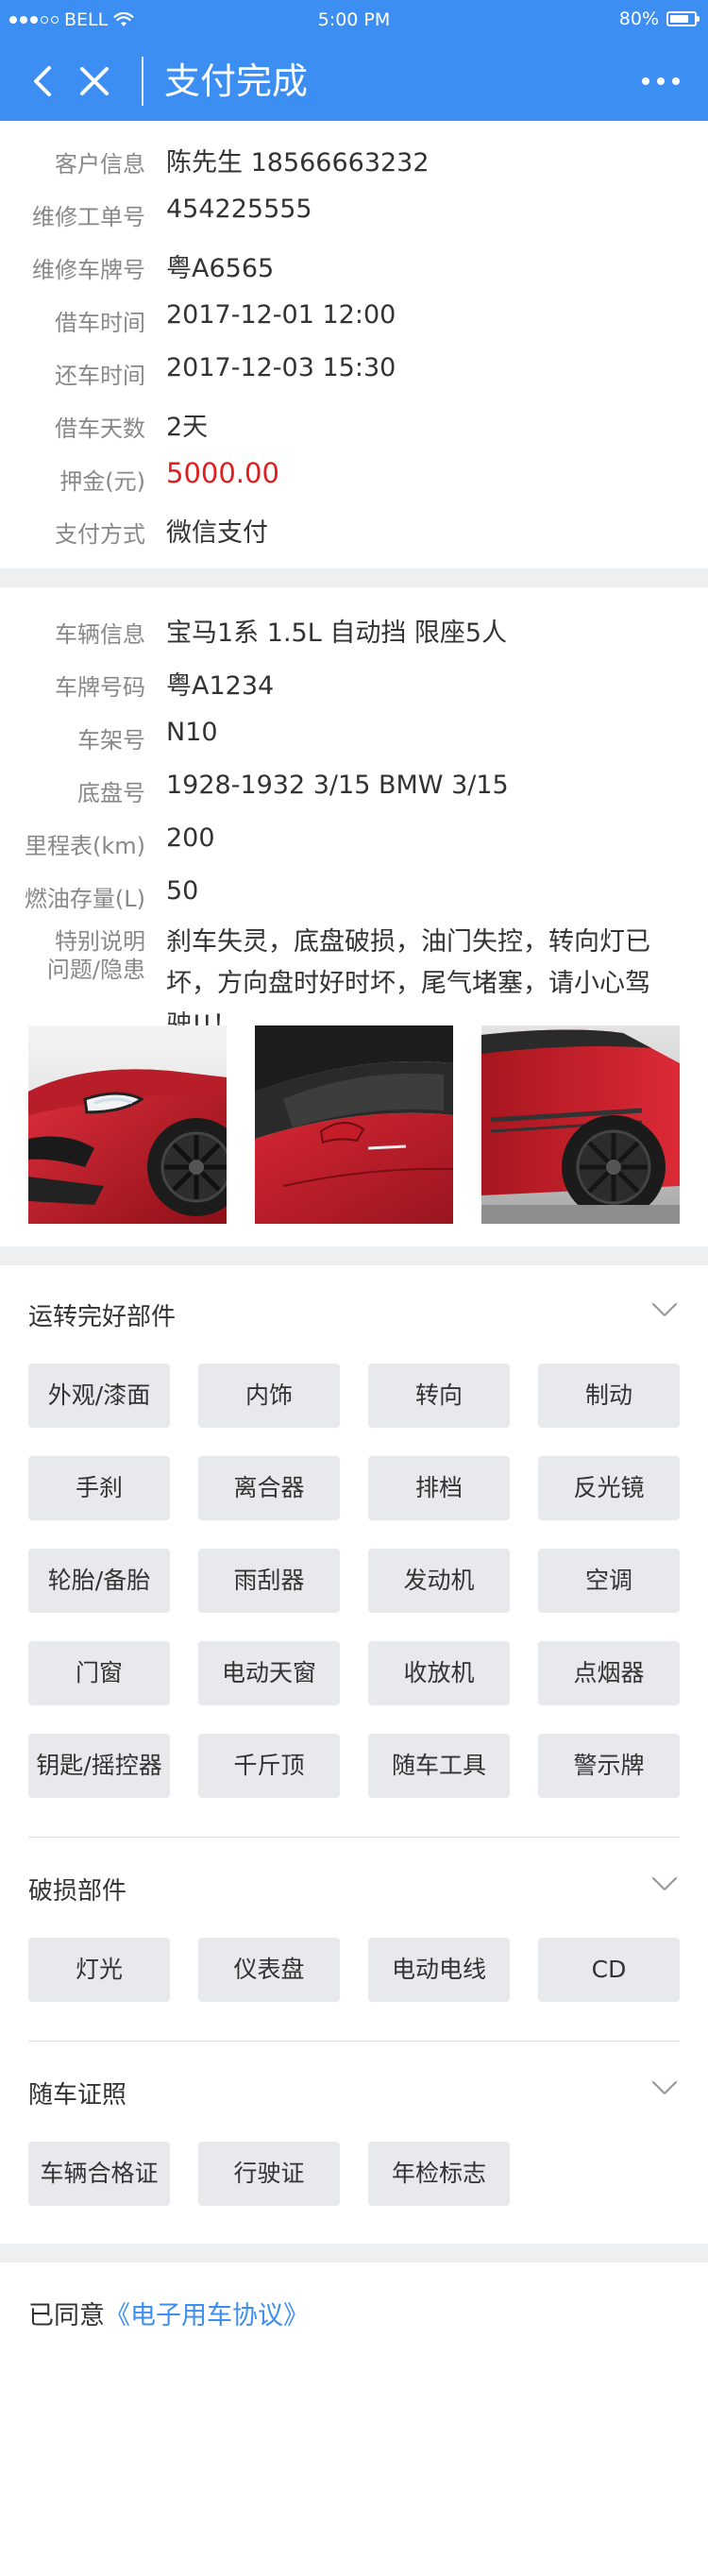 This screenshot has height=2576, width=708. What do you see at coordinates (84, 899) in the screenshot?
I see `row-label: 燃油存量(L)` at bounding box center [84, 899].